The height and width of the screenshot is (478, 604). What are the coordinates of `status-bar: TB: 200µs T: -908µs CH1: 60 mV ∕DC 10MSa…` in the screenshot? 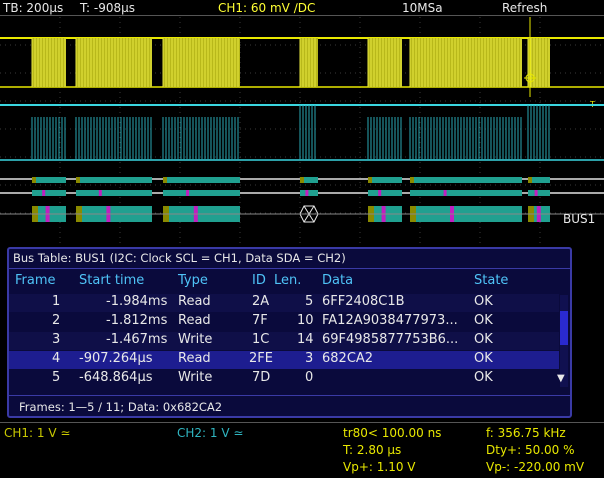 It's located at (302, 8).